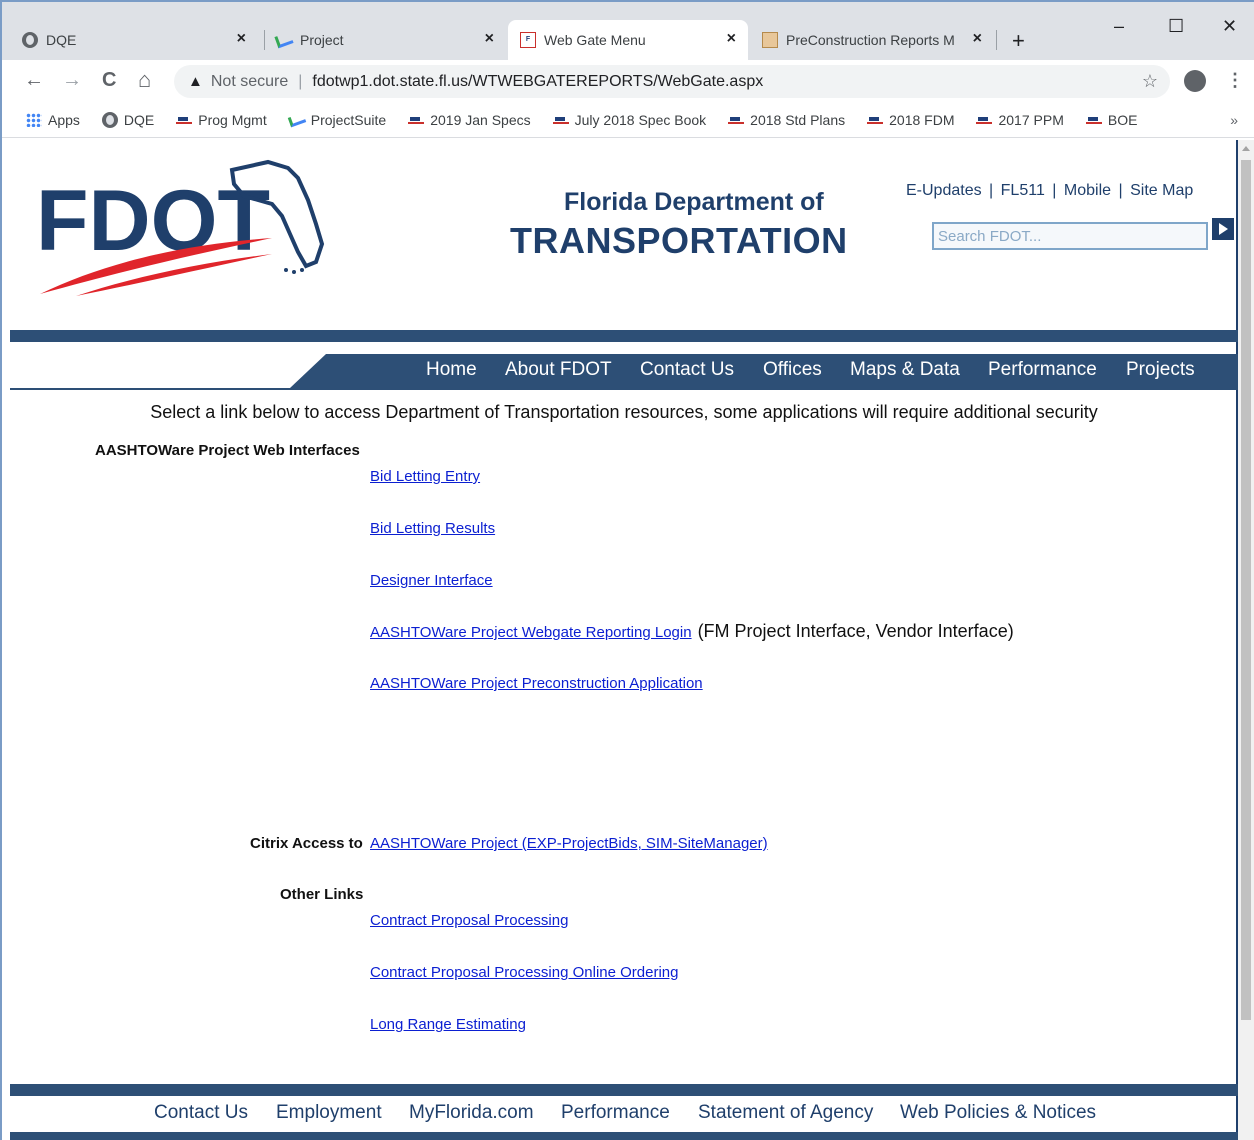 This screenshot has width=1254, height=1140. What do you see at coordinates (425, 476) in the screenshot?
I see `bid-letting-entry-link: Bid Letting Entry` at bounding box center [425, 476].